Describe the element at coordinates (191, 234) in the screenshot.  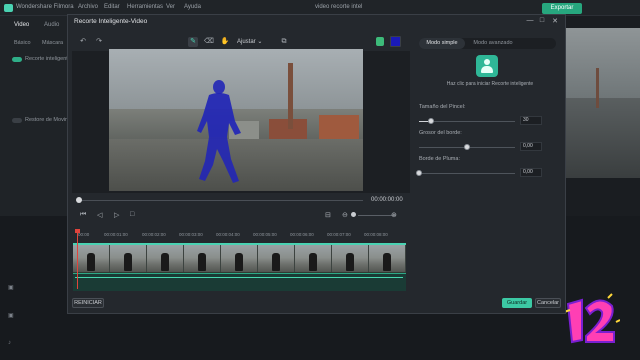
I see `ruler-tick: 00:00:03:00` at that location.